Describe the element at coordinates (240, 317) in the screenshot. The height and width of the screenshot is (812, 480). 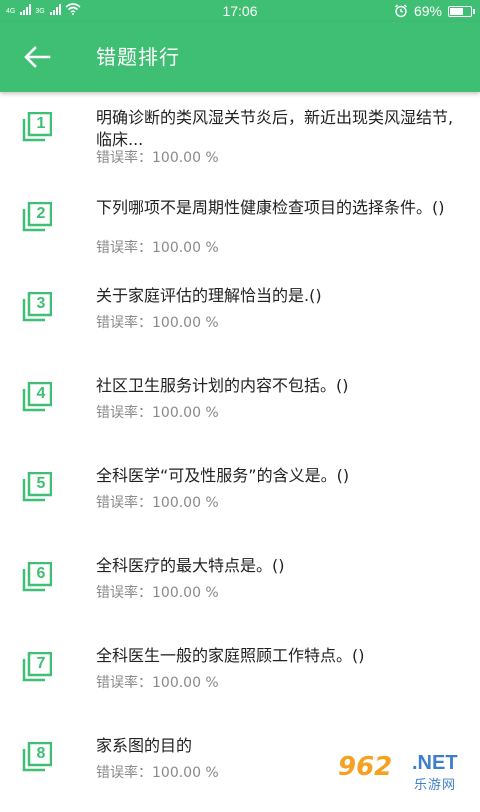
I see `list-item: 3 关于家庭评估的理解恰当的是.() 错误率：100.00 %` at that location.